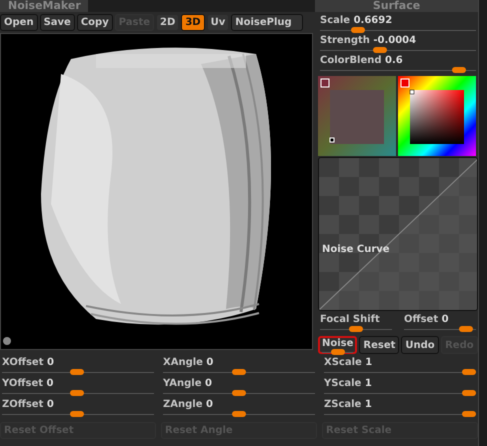 Image resolution: width=487 pixels, height=446 pixels. Describe the element at coordinates (187, 383) in the screenshot. I see `slider-label: YAngle 0` at that location.